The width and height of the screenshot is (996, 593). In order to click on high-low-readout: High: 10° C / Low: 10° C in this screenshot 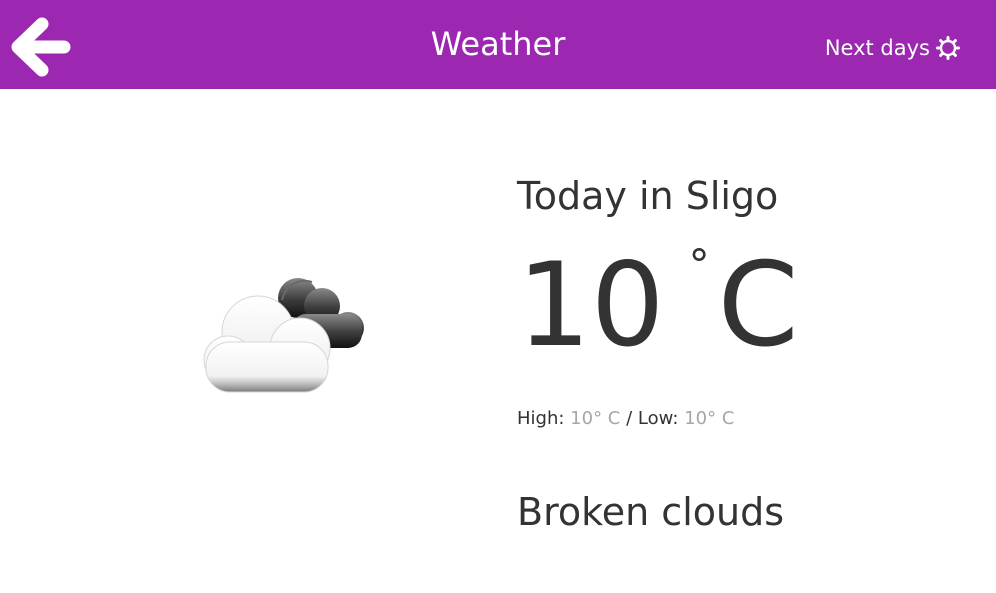, I will do `click(625, 419)`.